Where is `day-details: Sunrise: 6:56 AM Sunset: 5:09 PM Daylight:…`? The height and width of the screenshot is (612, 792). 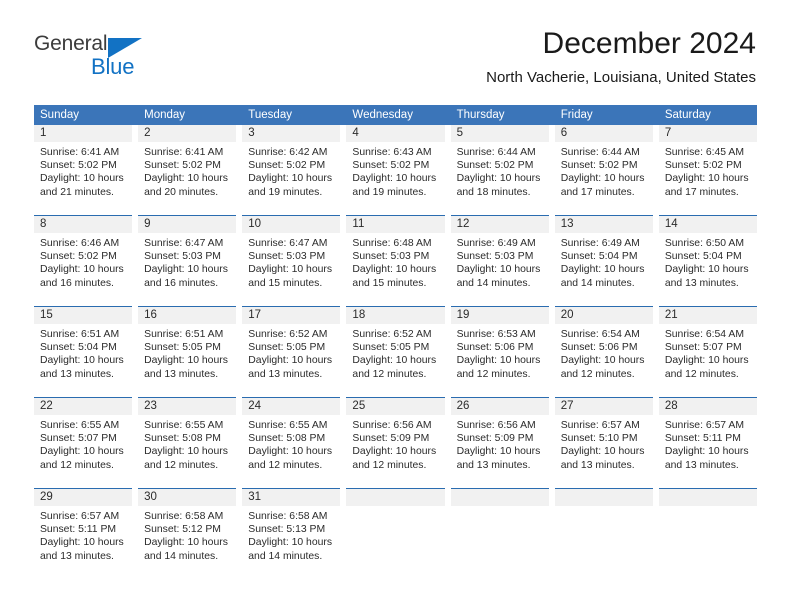 day-details: Sunrise: 6:56 AM Sunset: 5:09 PM Daylight:… is located at coordinates (500, 443).